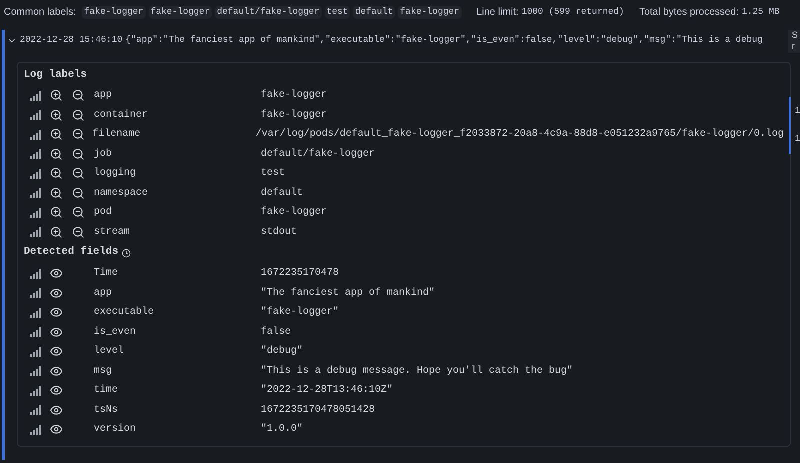  What do you see at coordinates (71, 252) in the screenshot?
I see `detected-fields-title: Detected fields` at bounding box center [71, 252].